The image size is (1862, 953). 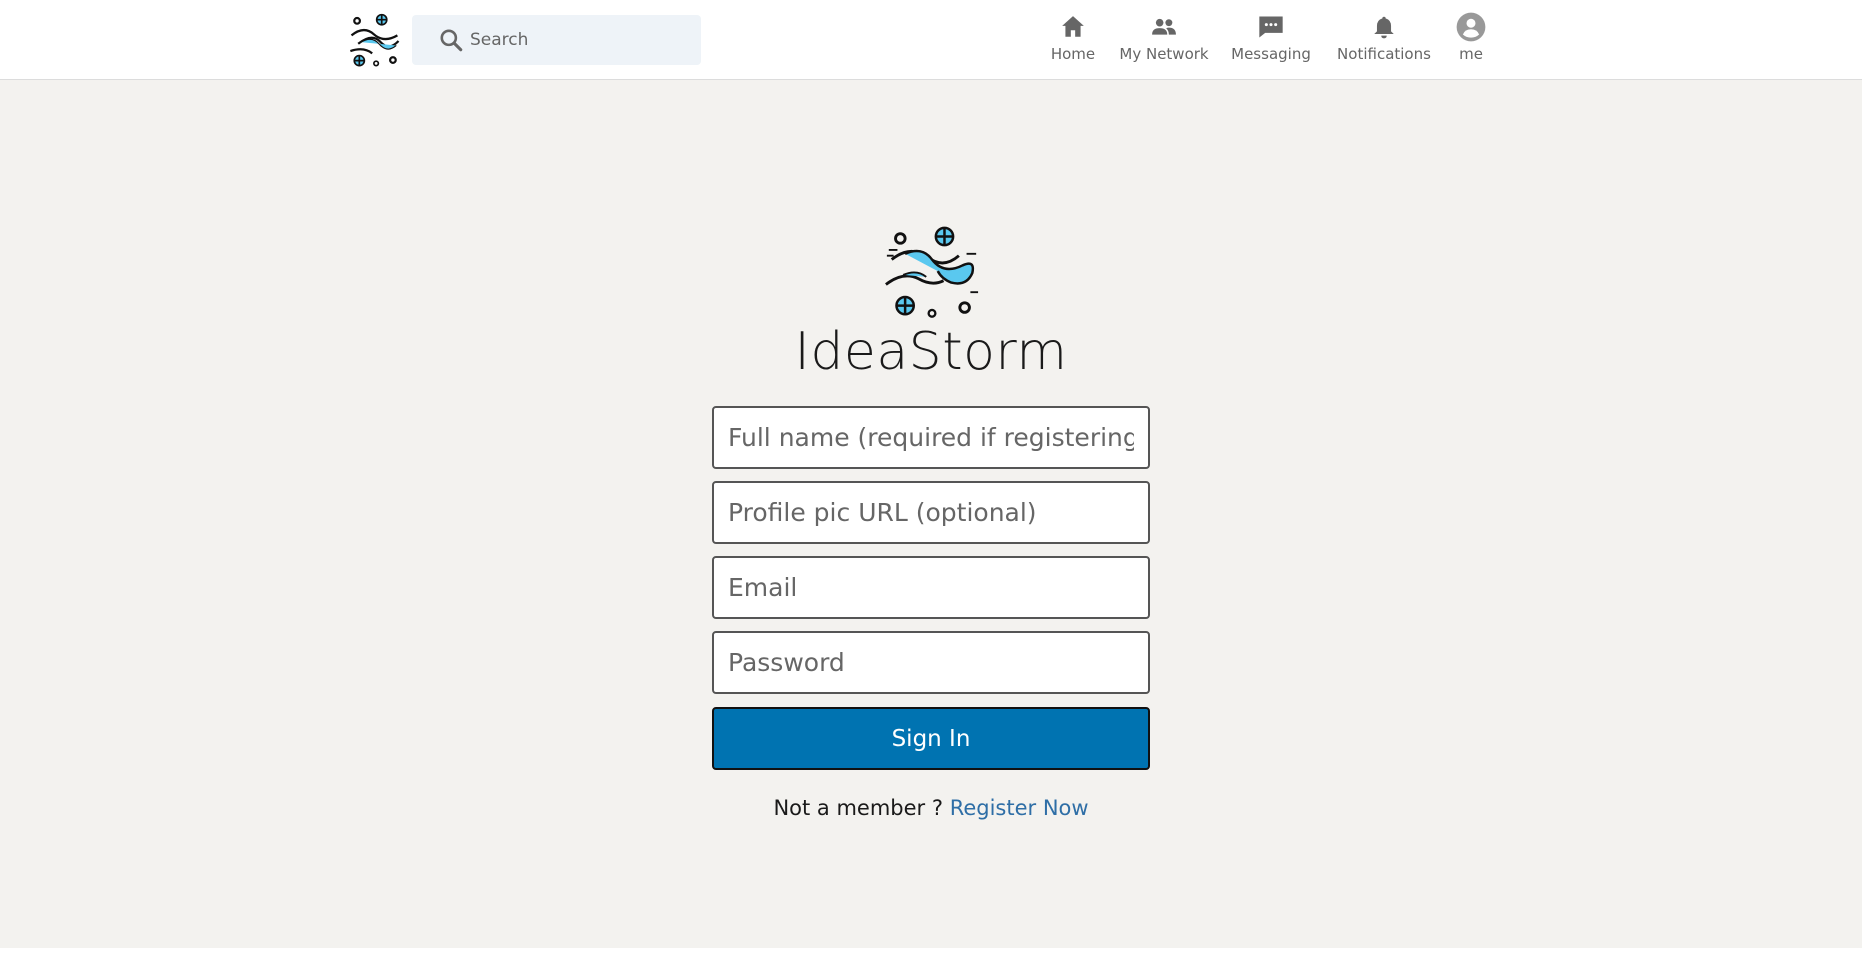 I want to click on messaging-icon, so click(x=1271, y=27).